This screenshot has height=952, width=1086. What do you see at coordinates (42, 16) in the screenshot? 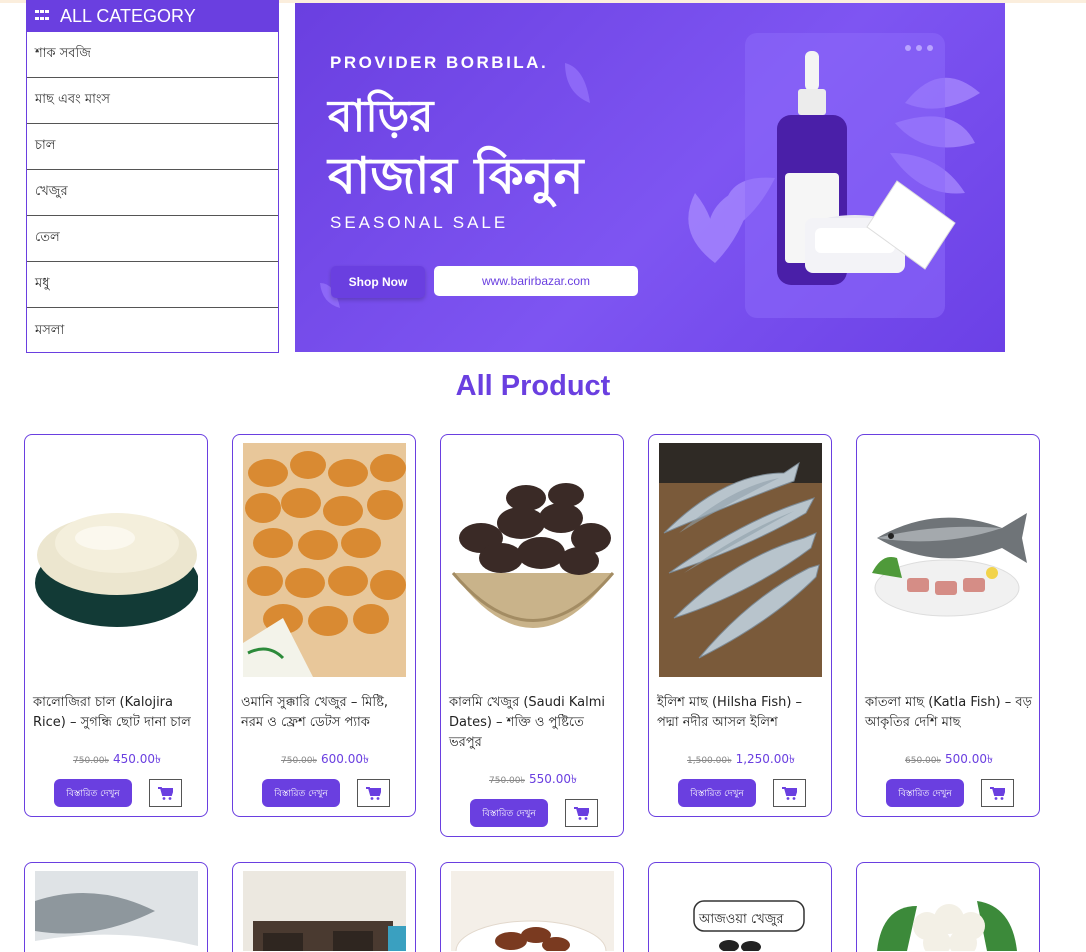
I see `grid-icon` at bounding box center [42, 16].